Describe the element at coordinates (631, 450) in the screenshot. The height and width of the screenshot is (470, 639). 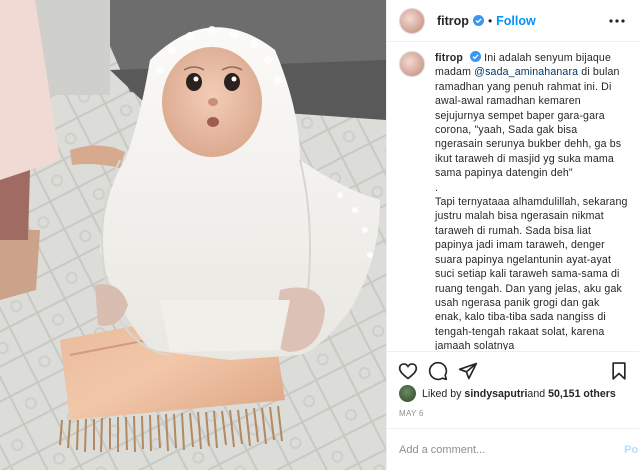
I see `post-comment-button: Post` at that location.